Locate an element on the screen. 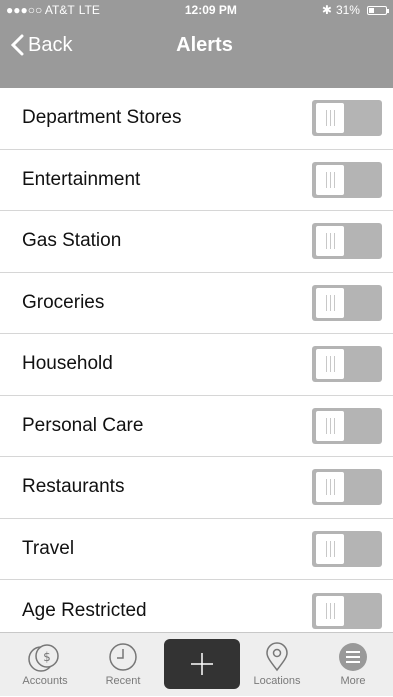 The image size is (393, 697). list-item: Gas Station is located at coordinates (196, 242).